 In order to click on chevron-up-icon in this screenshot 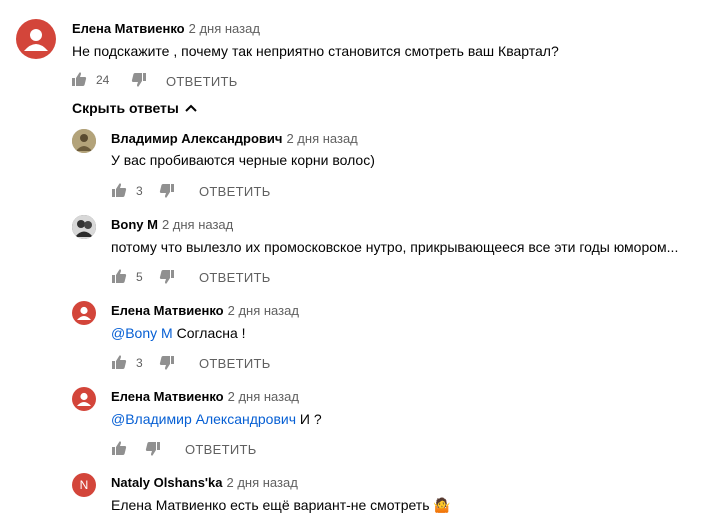, I will do `click(191, 108)`.